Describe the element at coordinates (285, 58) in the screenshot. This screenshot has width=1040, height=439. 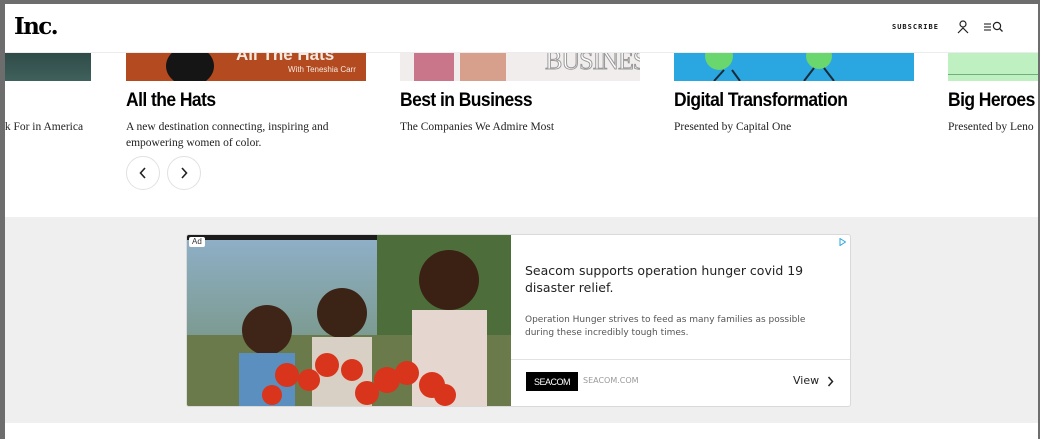
I see `thumbnail-title-text: All The Hats` at that location.